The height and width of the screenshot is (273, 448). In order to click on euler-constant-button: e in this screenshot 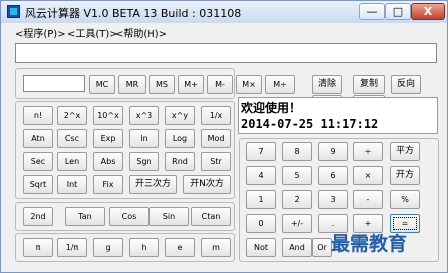, I will do `click(180, 247)`.